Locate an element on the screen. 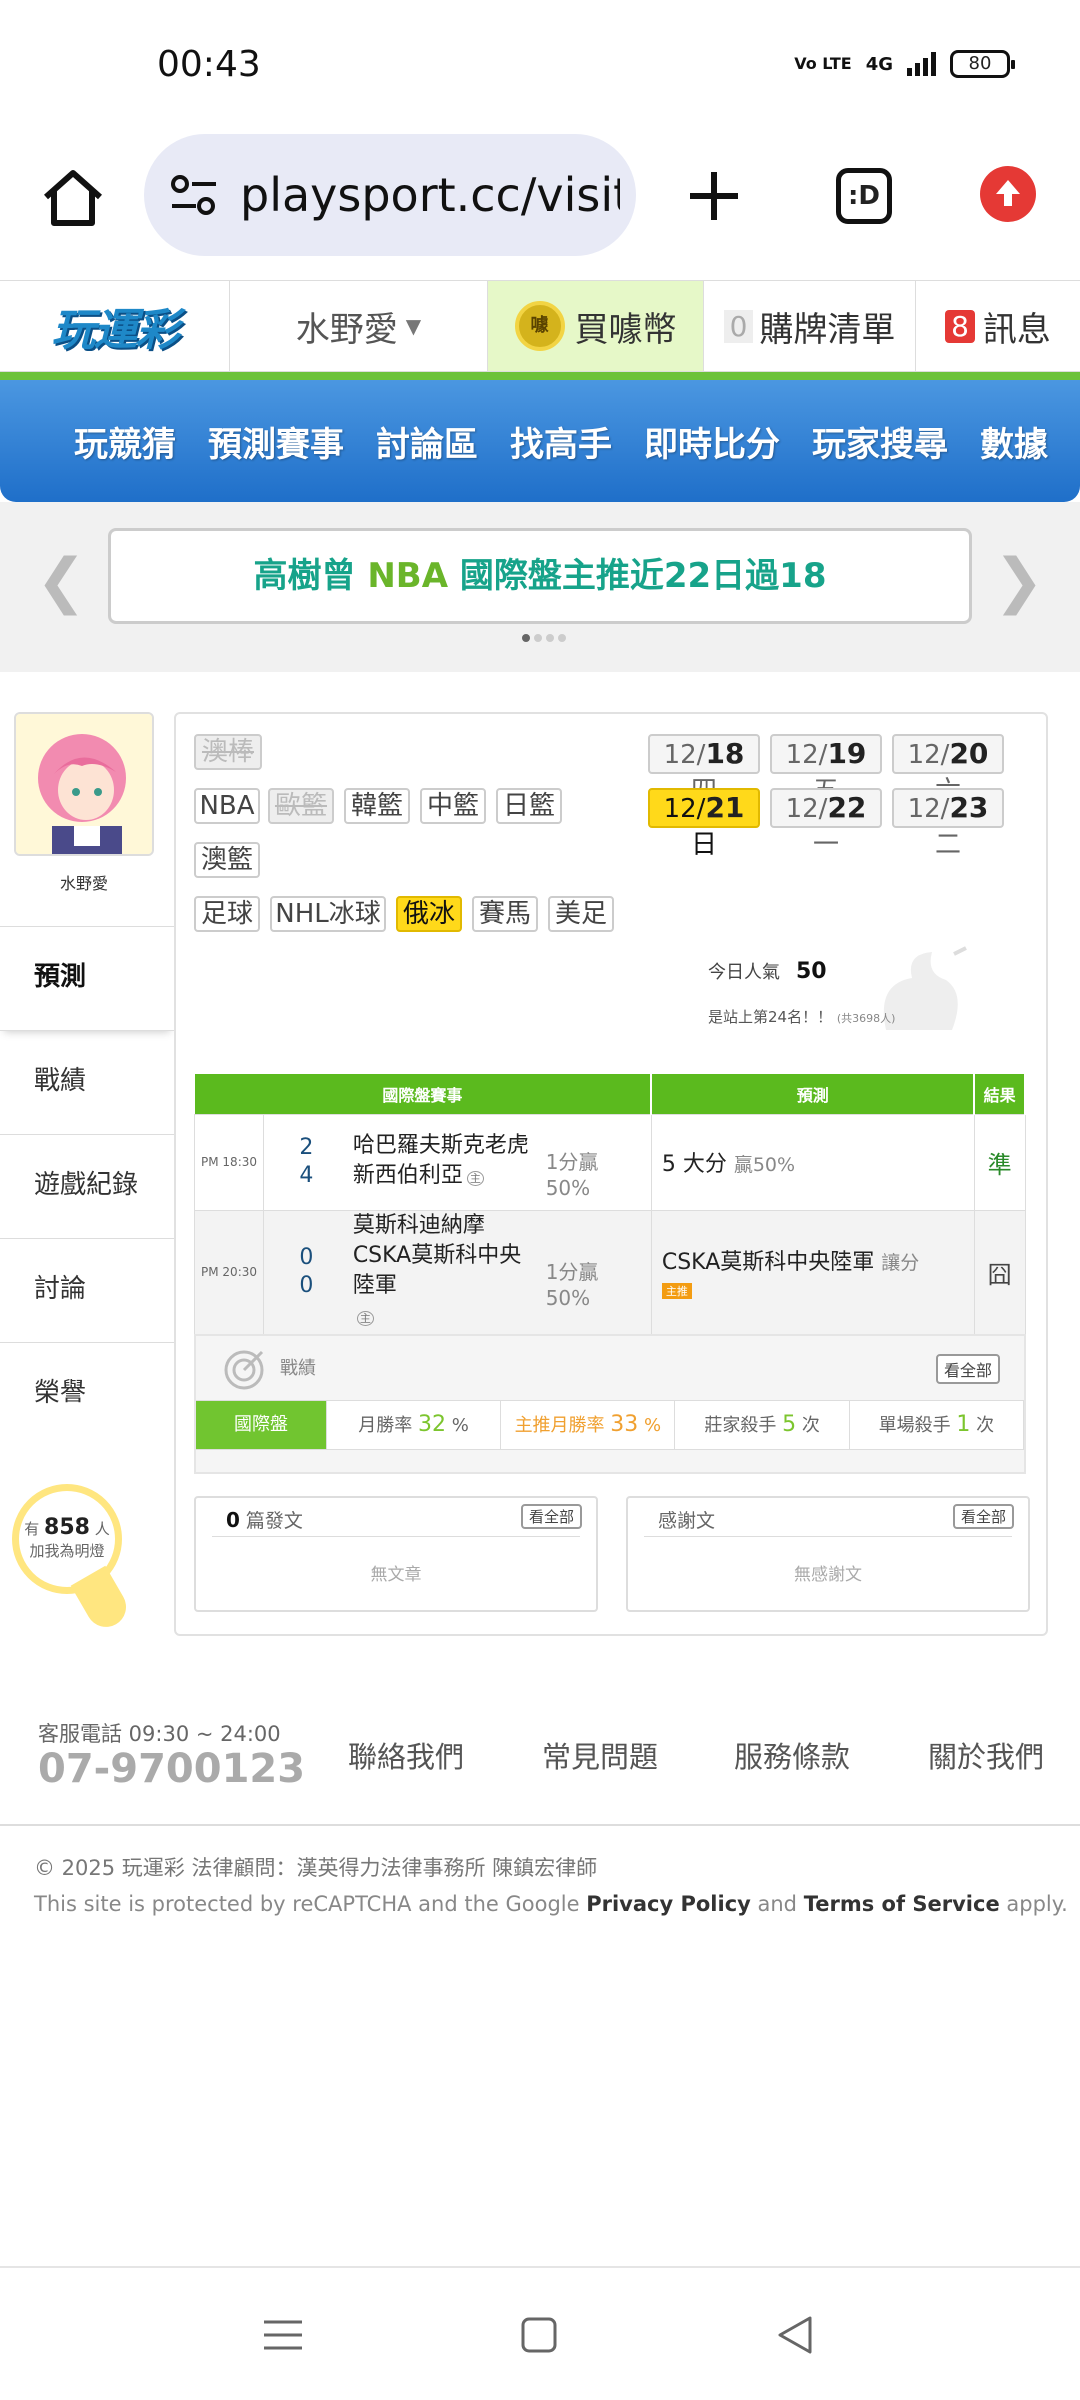  footer-link-terms: 服務條款 is located at coordinates (792, 1755).